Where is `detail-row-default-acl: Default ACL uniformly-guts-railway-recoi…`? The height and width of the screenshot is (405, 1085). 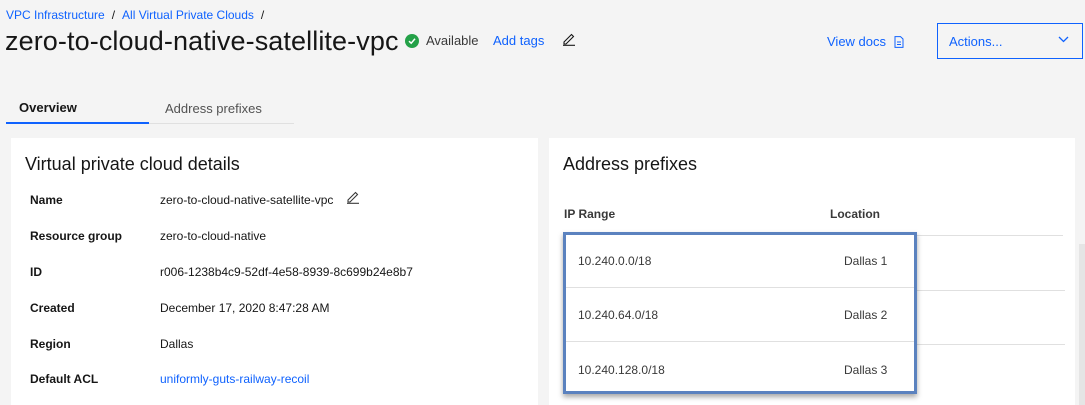 detail-row-default-acl: Default ACL uniformly-guts-railway-recoi… is located at coordinates (169, 379).